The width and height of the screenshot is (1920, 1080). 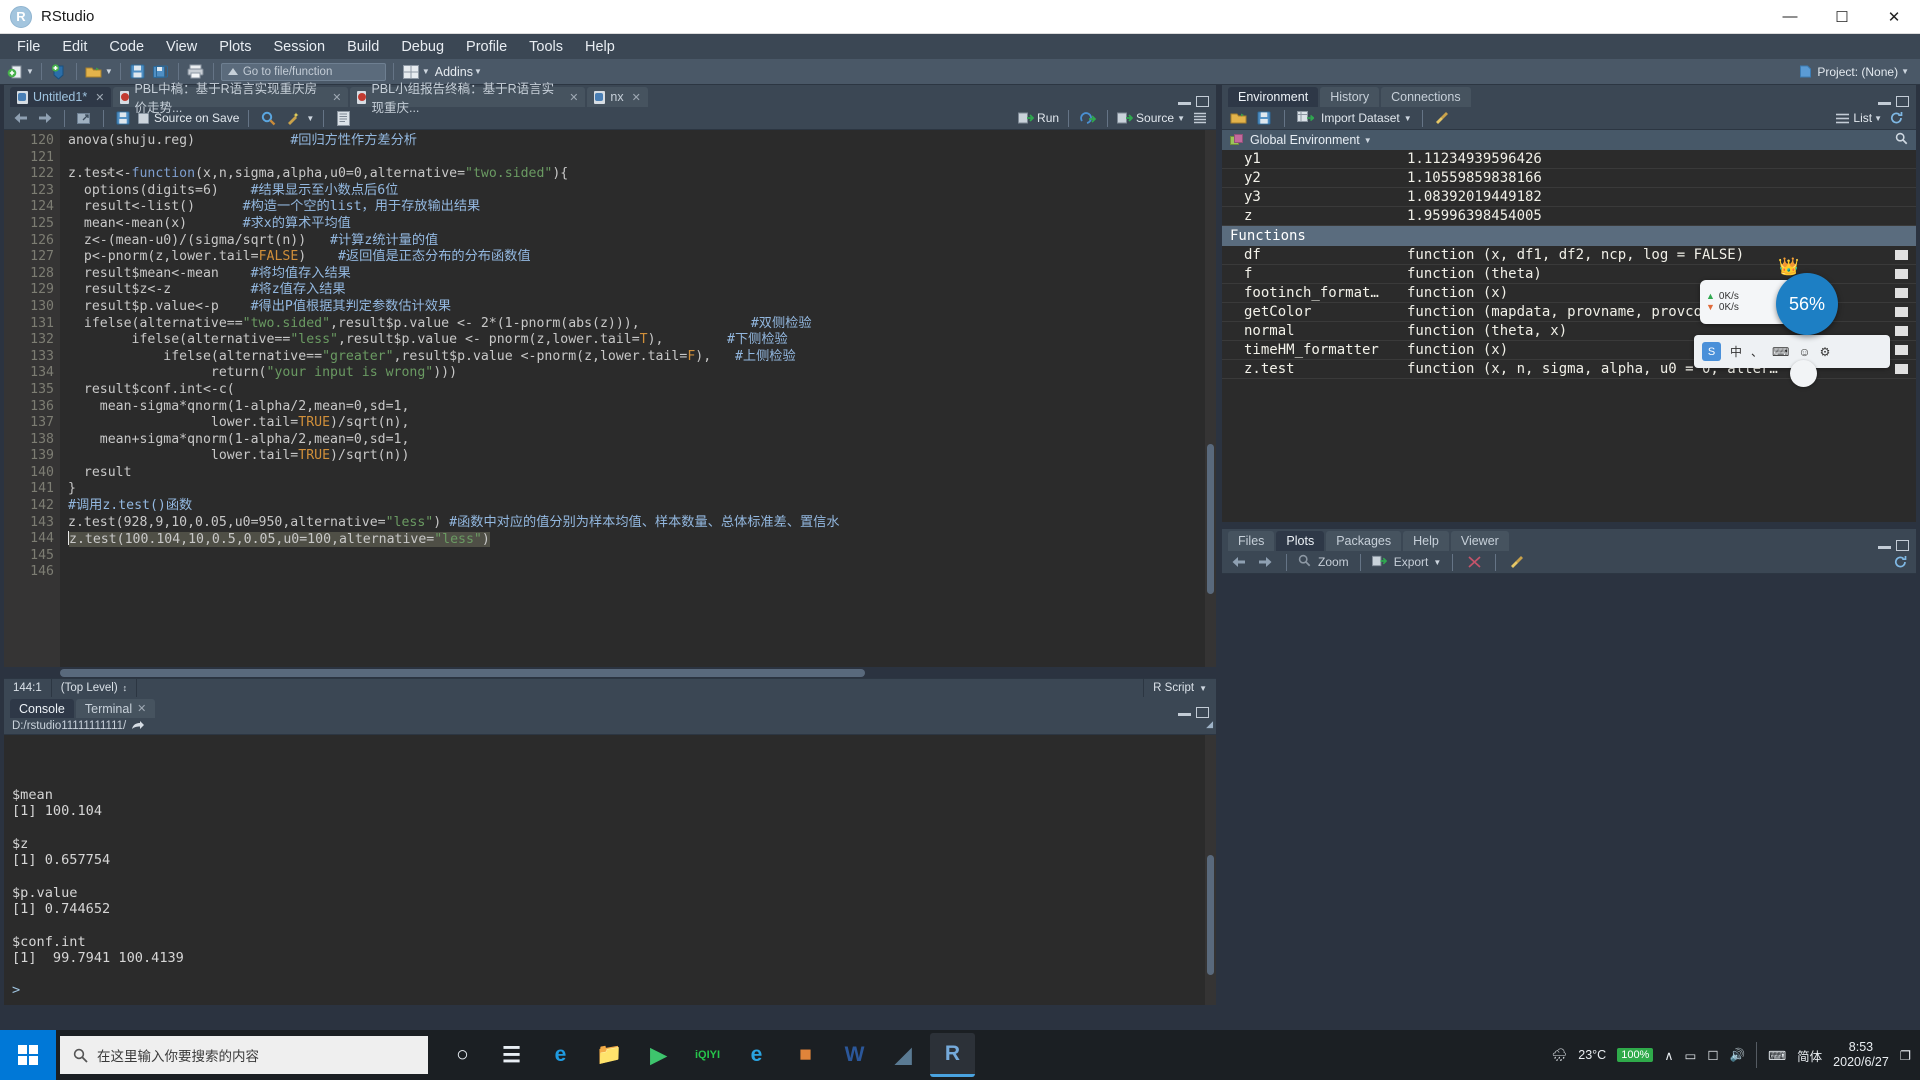 What do you see at coordinates (123, 118) in the screenshot?
I see `save-icon` at bounding box center [123, 118].